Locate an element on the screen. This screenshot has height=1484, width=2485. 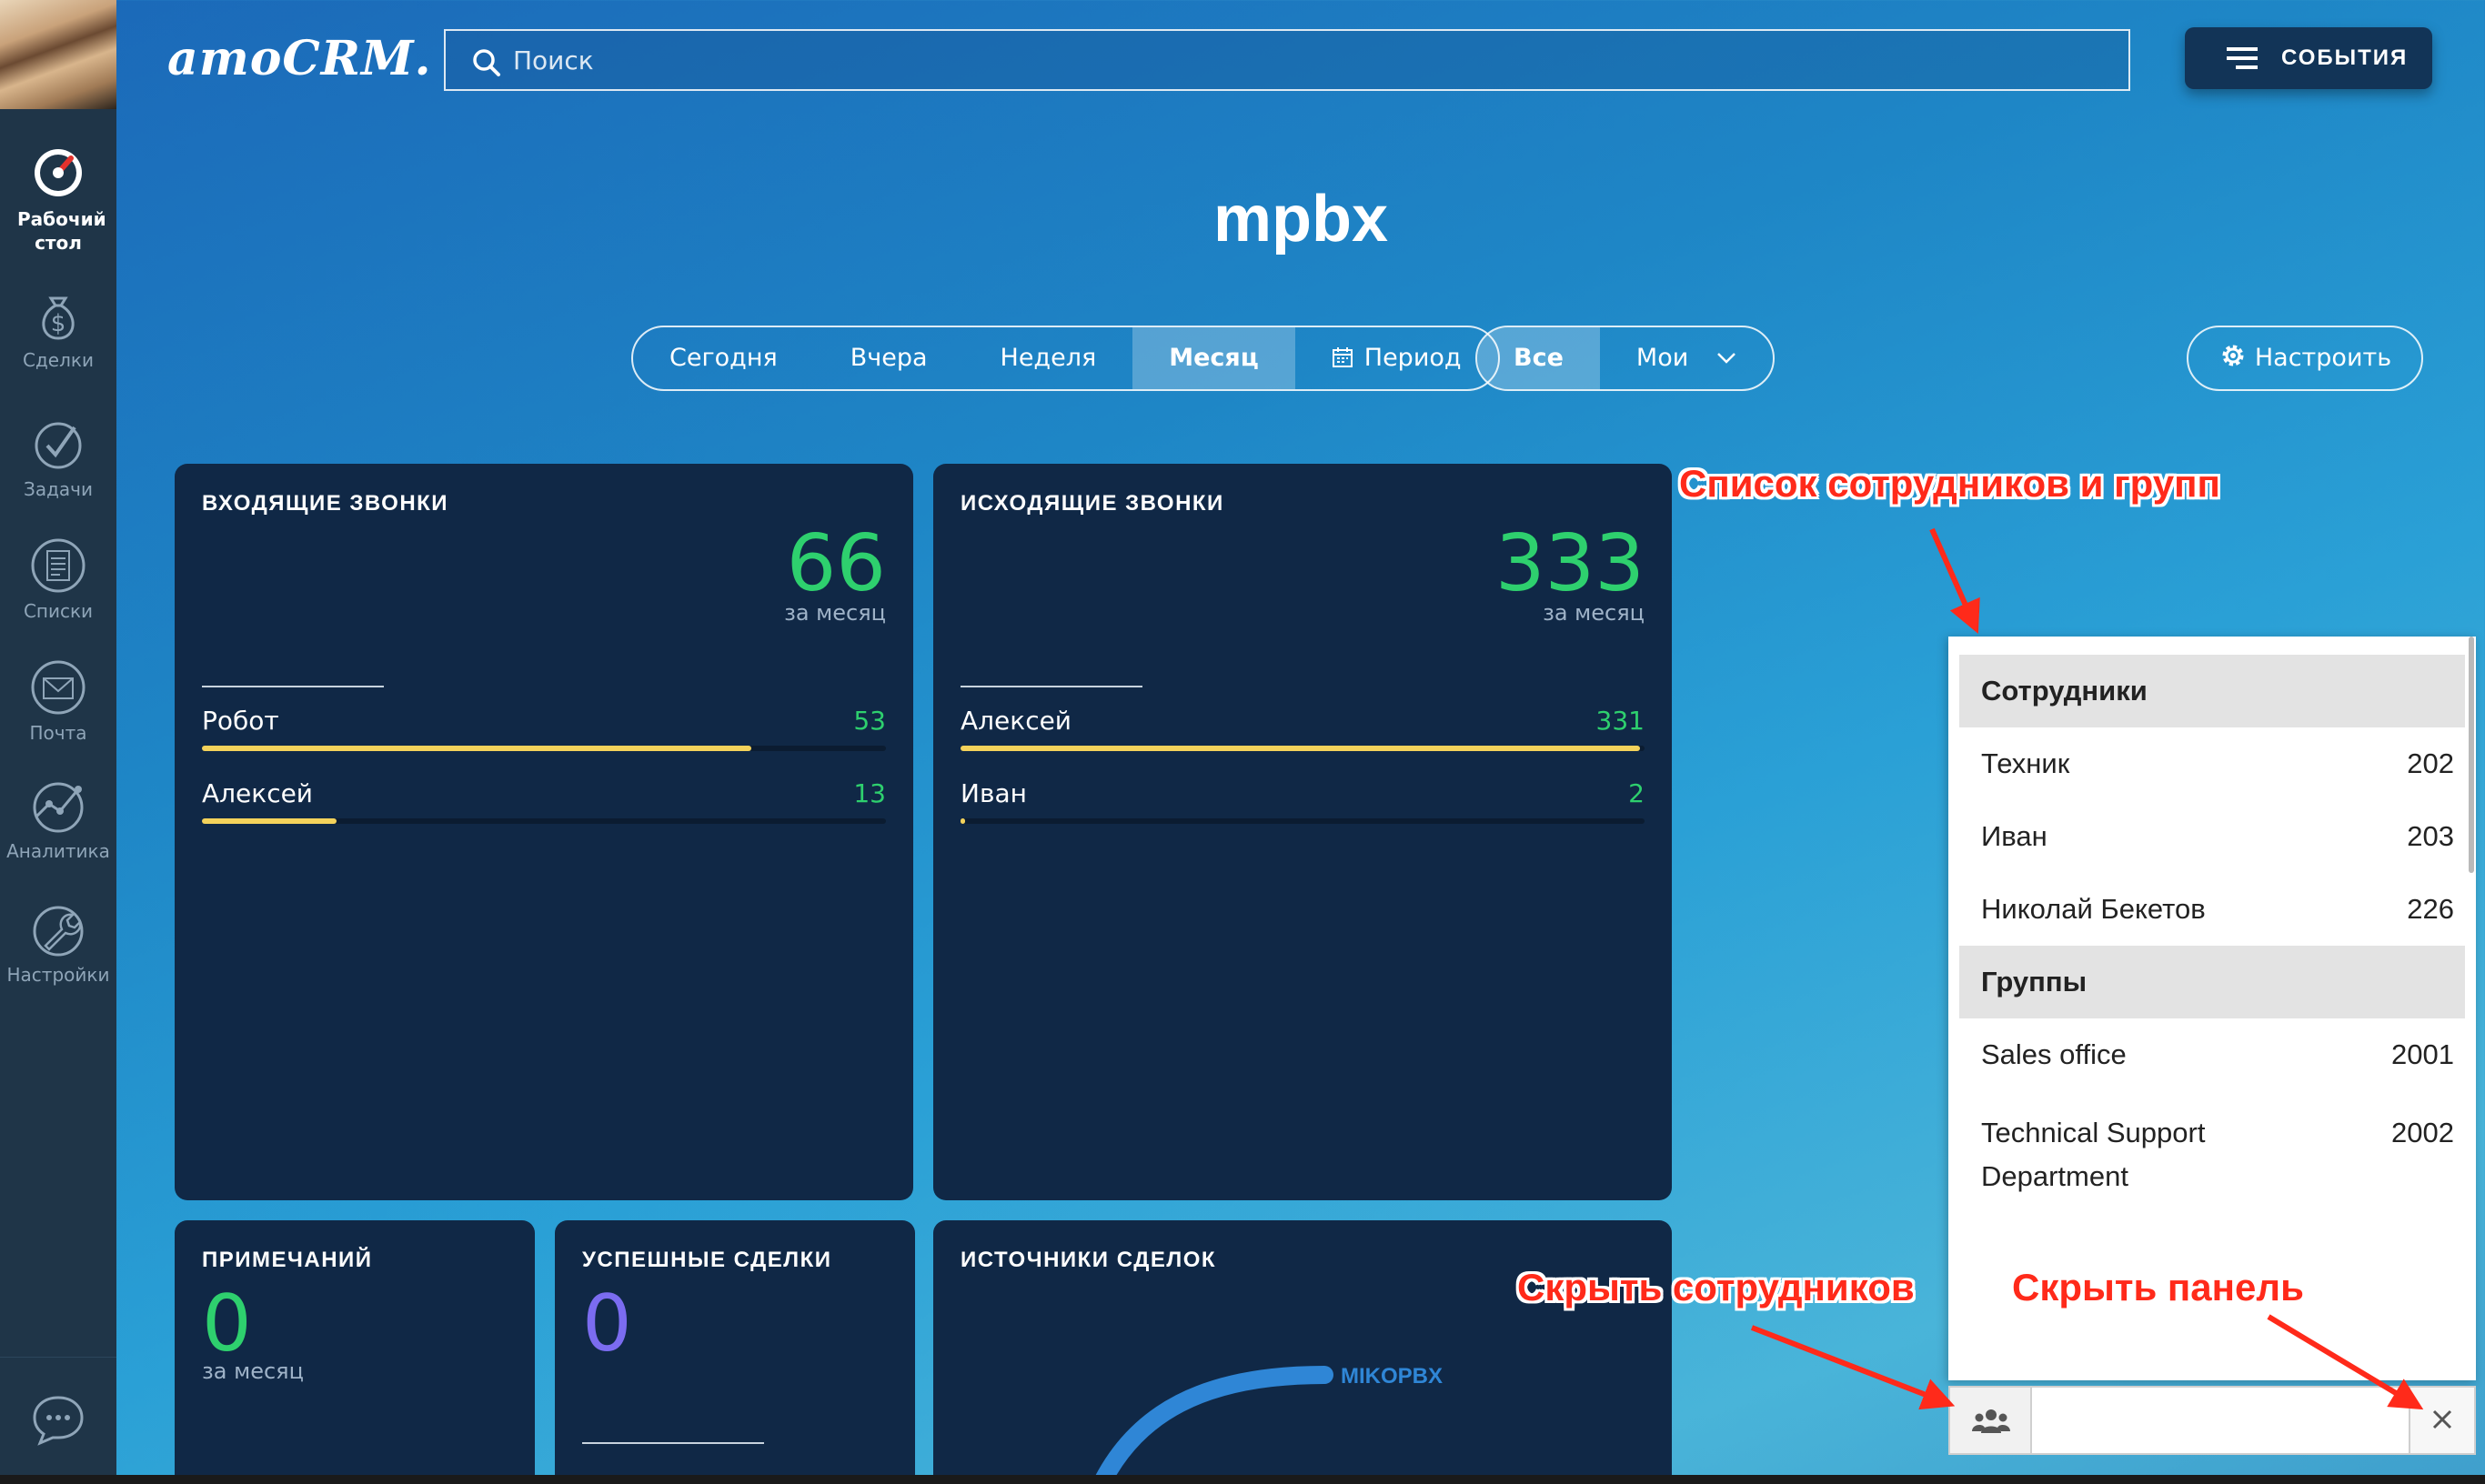
arrow-to-hide-employees is located at coordinates (1853, 1367).